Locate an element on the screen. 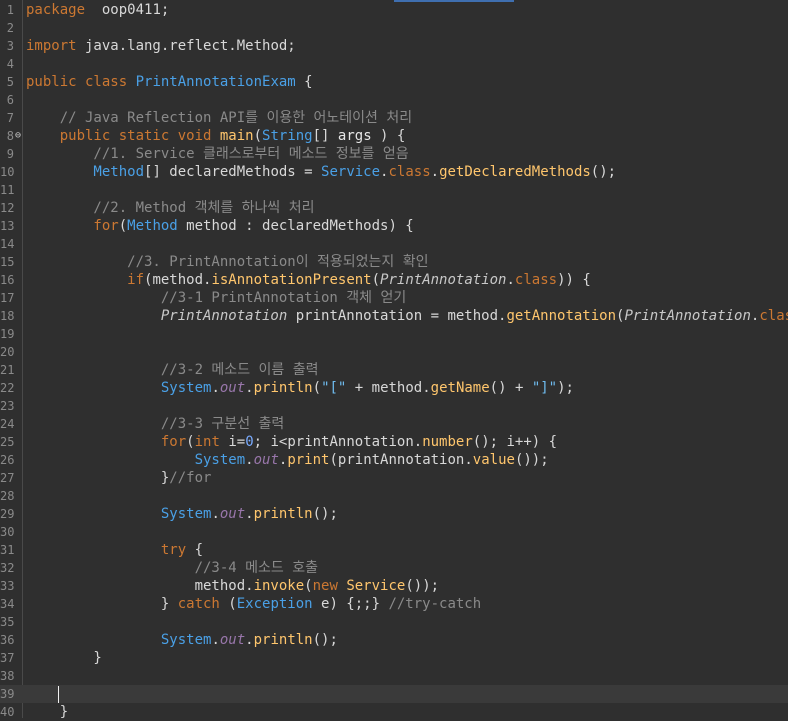  code-line: 36 System.out.println(); is located at coordinates (394, 640).